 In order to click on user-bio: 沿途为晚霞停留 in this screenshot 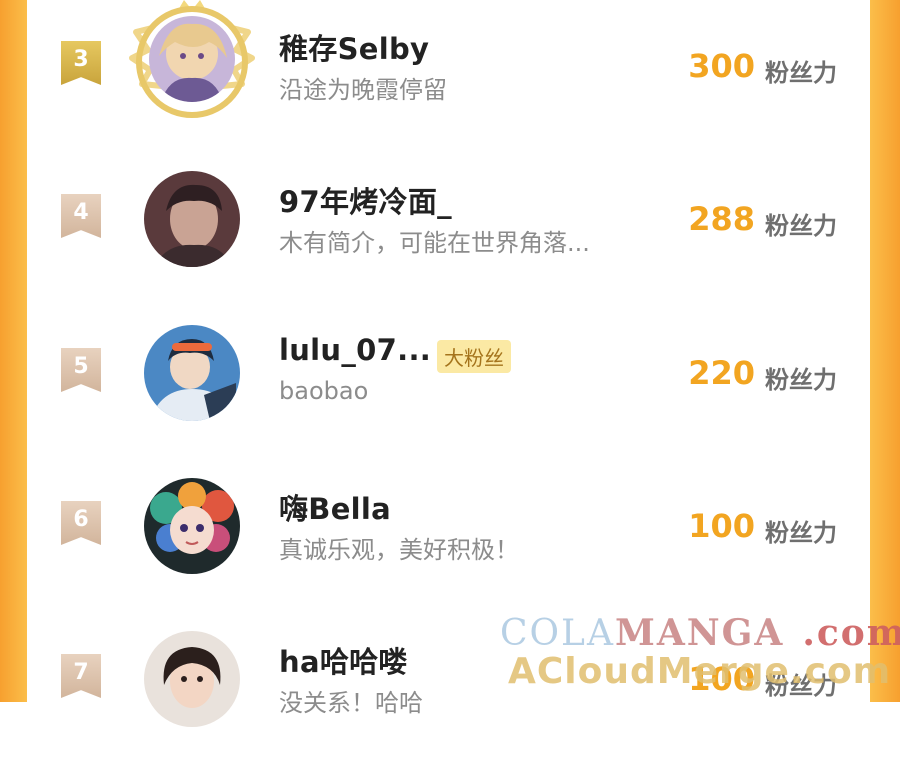, I will do `click(363, 90)`.